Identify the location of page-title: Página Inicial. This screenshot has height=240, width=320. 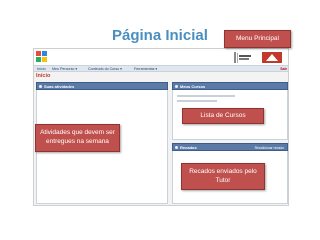
(160, 35).